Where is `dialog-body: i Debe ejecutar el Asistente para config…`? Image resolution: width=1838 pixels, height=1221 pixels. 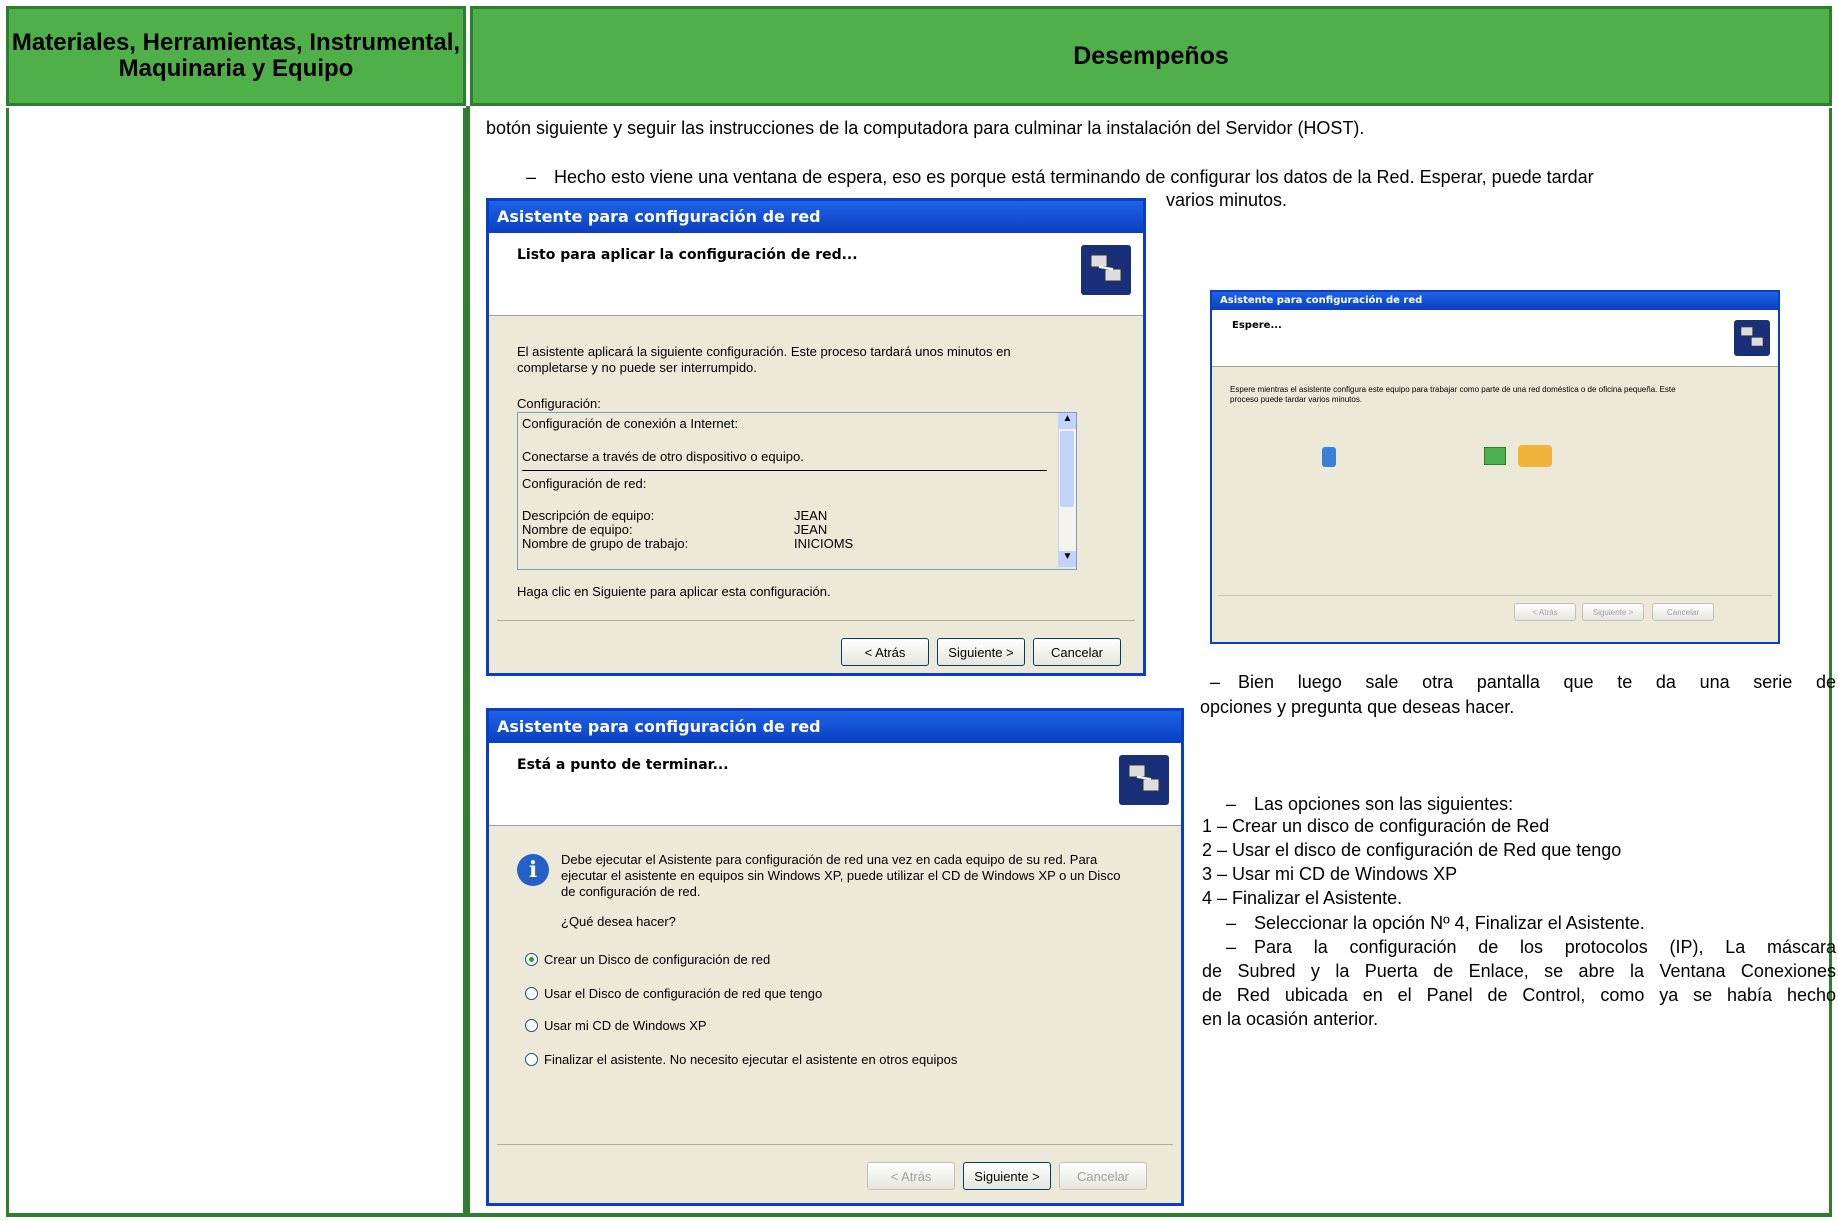 dialog-body: i Debe ejecutar el Asistente para config… is located at coordinates (835, 1015).